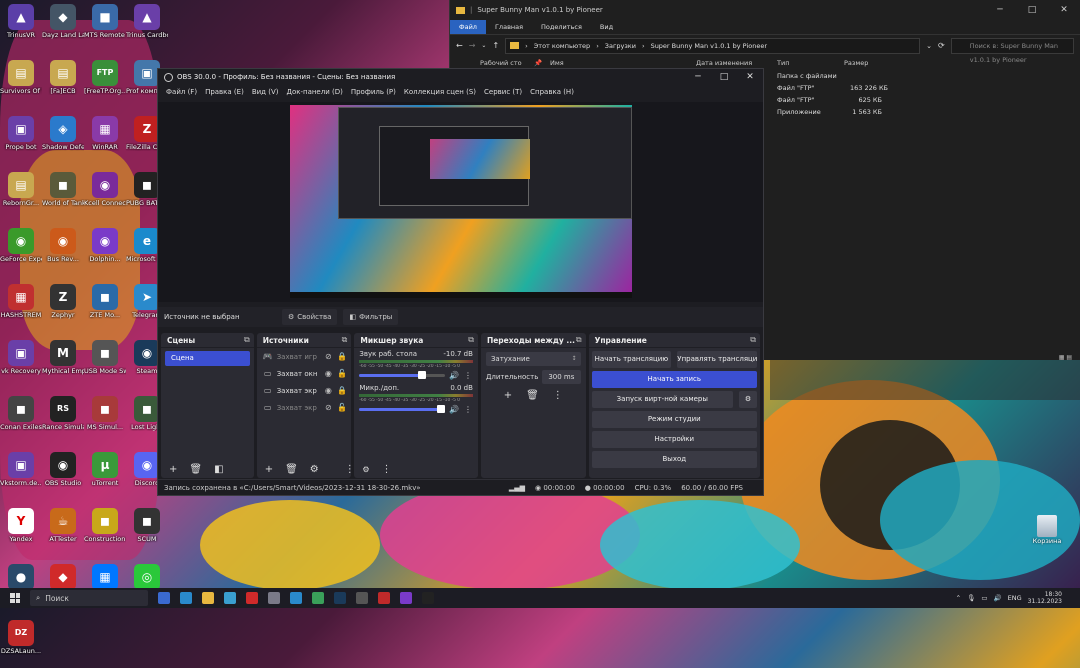  What do you see at coordinates (459, 45) in the screenshot?
I see `back-icon: ←` at bounding box center [459, 45].